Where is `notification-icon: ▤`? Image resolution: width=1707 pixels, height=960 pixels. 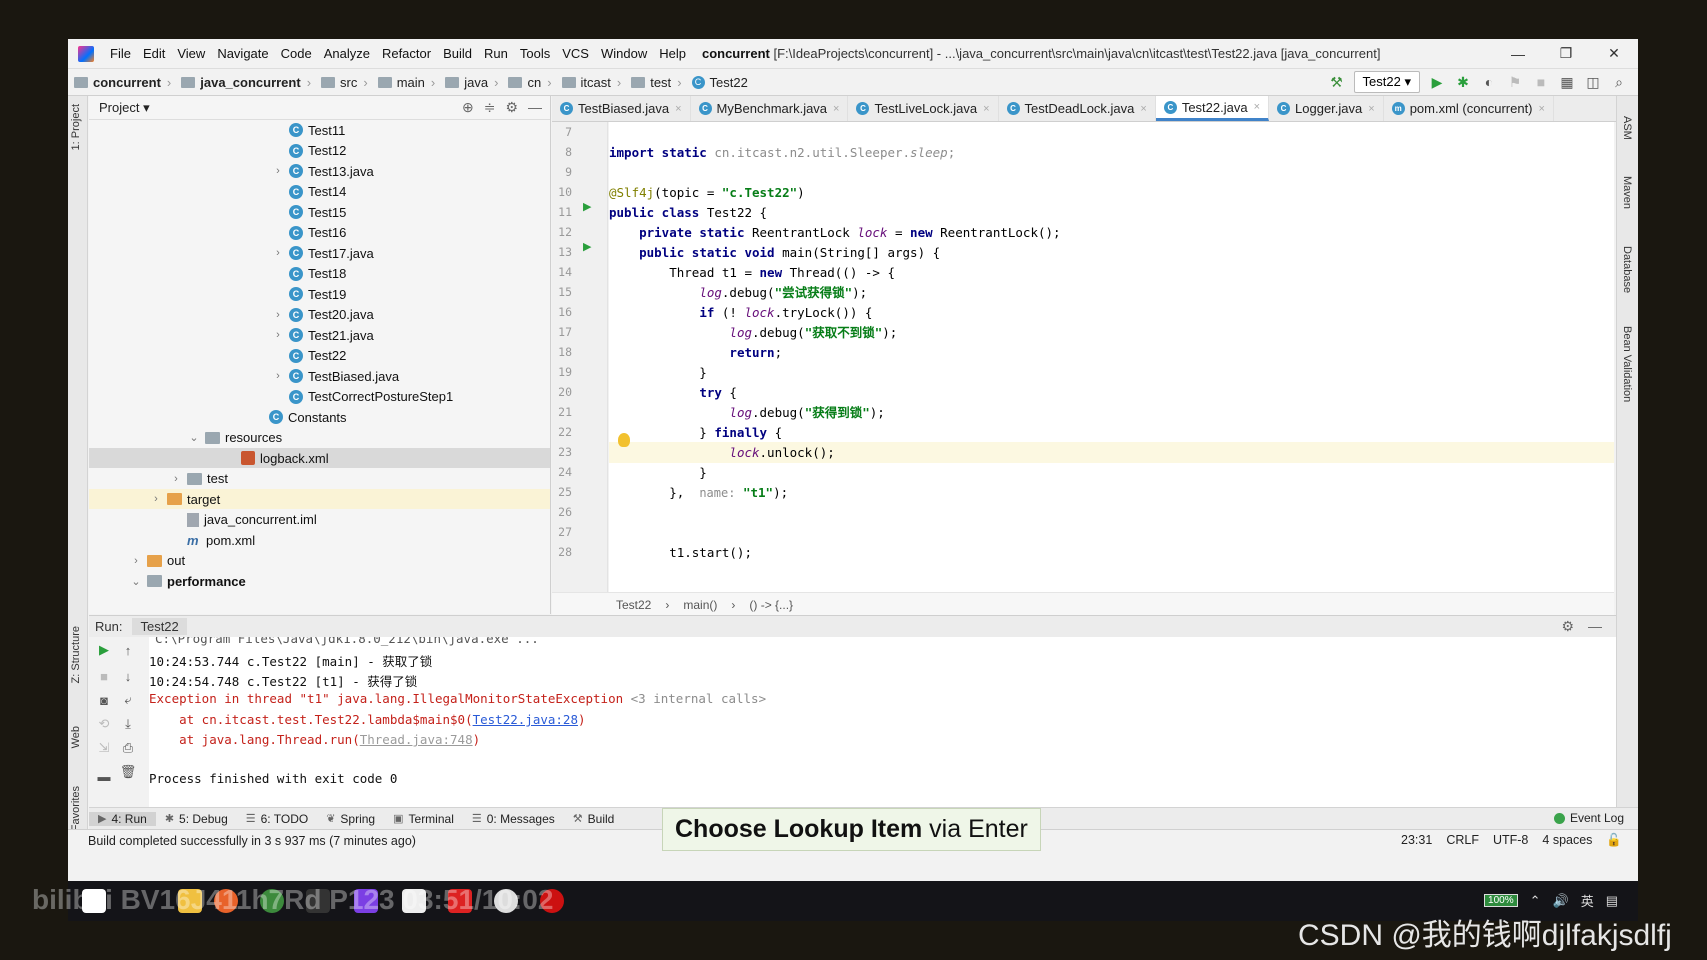 notification-icon: ▤ is located at coordinates (1612, 901).